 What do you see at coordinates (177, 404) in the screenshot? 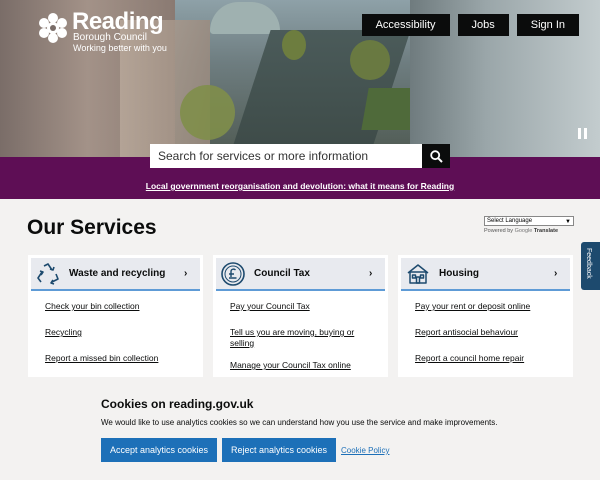
I see `cookie-banner-title: Cookies on reading.gov.uk` at bounding box center [177, 404].